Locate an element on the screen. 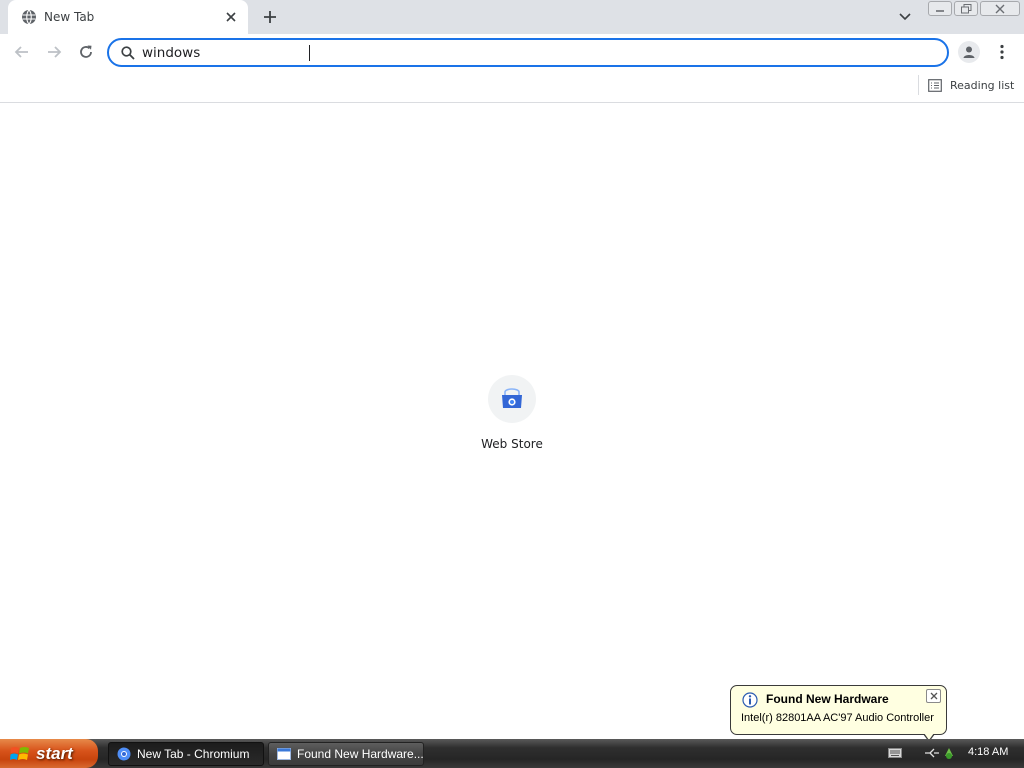 Image resolution: width=1024 pixels, height=768 pixels. shortcut-label: Web Store is located at coordinates (512, 444).